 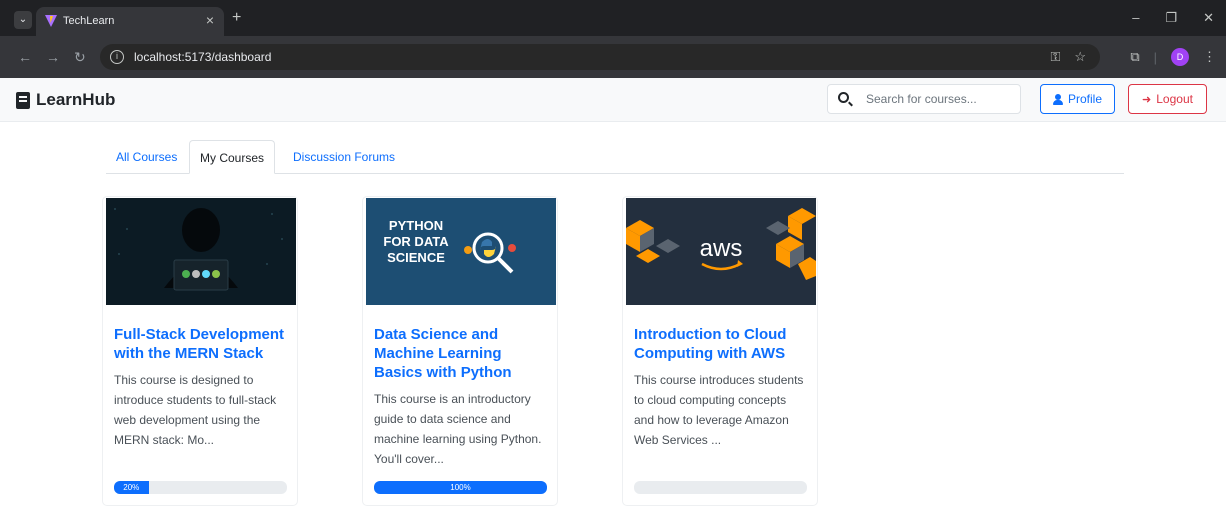 I want to click on browser-tab-title: TechLearn, so click(x=89, y=21).